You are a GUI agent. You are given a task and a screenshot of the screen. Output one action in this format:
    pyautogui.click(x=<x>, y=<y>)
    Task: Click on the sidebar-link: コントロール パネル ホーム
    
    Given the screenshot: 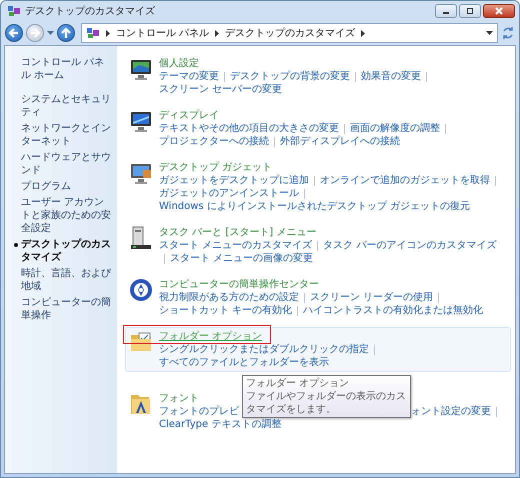 What is the action you would take?
    pyautogui.click(x=67, y=69)
    